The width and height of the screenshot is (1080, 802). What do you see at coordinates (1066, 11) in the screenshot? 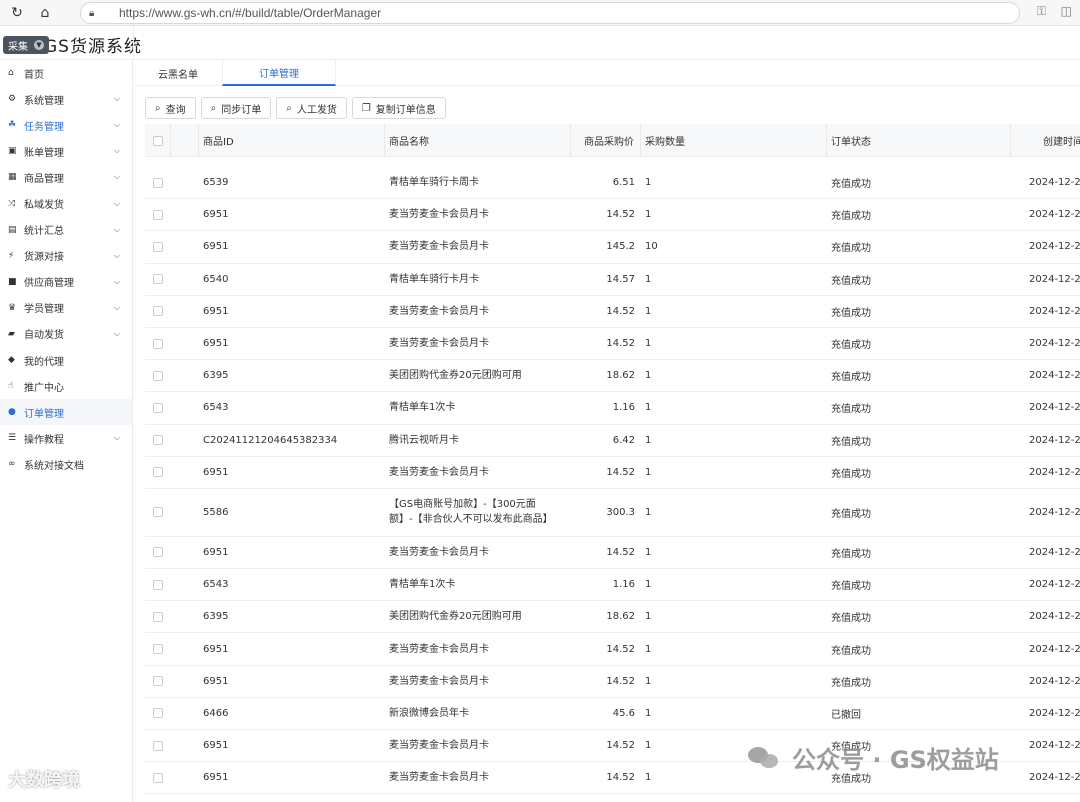
I see `split-view-icon: ◫` at bounding box center [1066, 11].